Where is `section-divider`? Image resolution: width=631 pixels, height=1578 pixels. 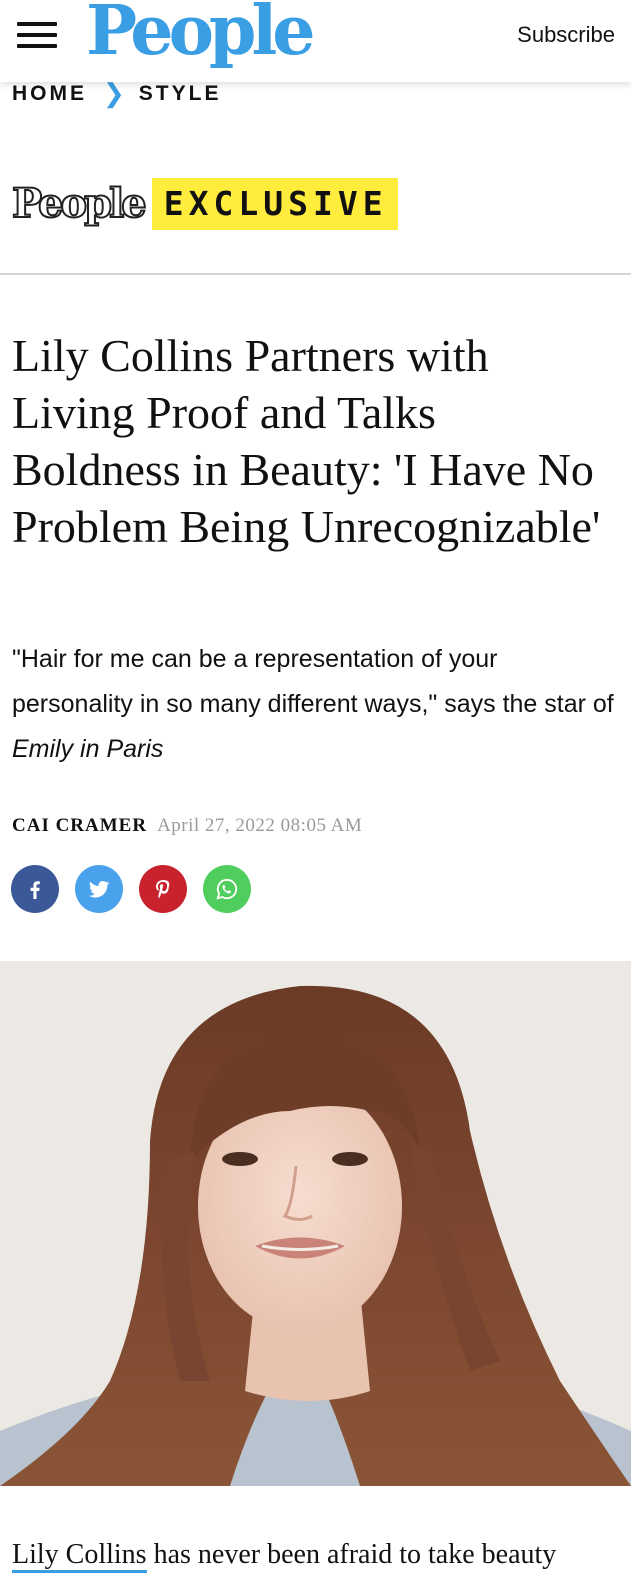
section-divider is located at coordinates (315, 274).